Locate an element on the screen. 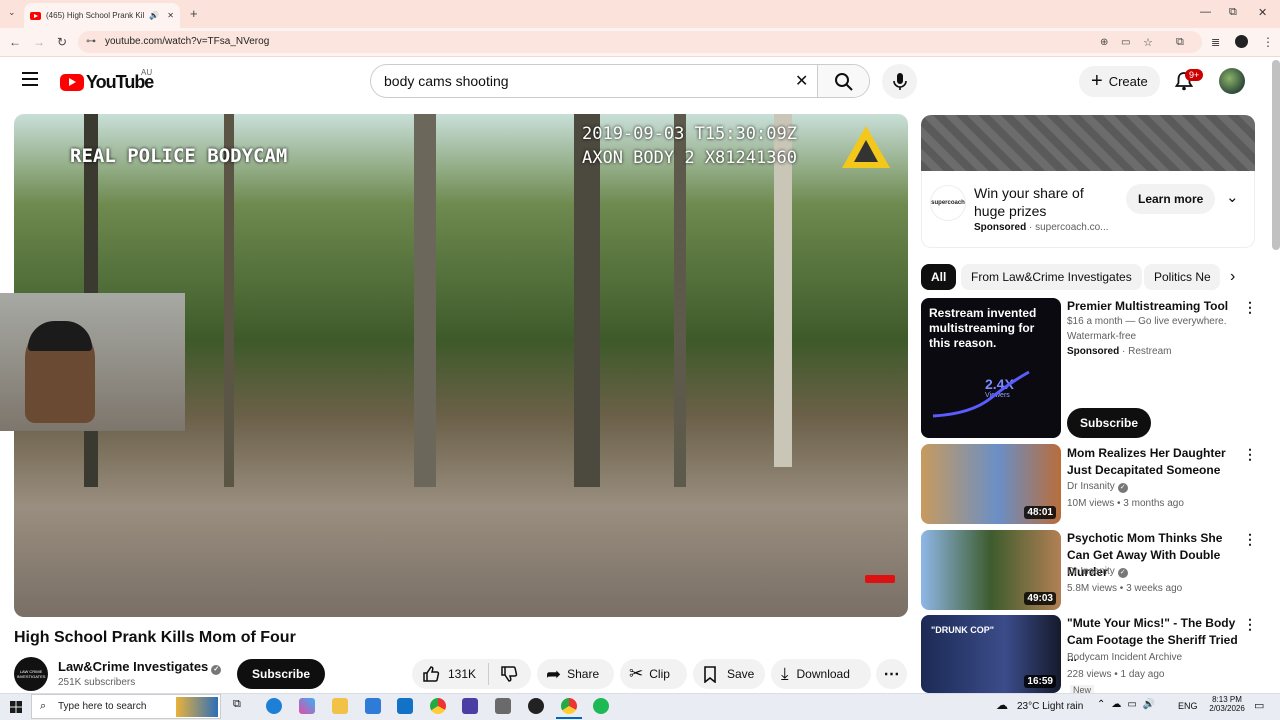  clip-button: ✂ Clip is located at coordinates (653, 674).